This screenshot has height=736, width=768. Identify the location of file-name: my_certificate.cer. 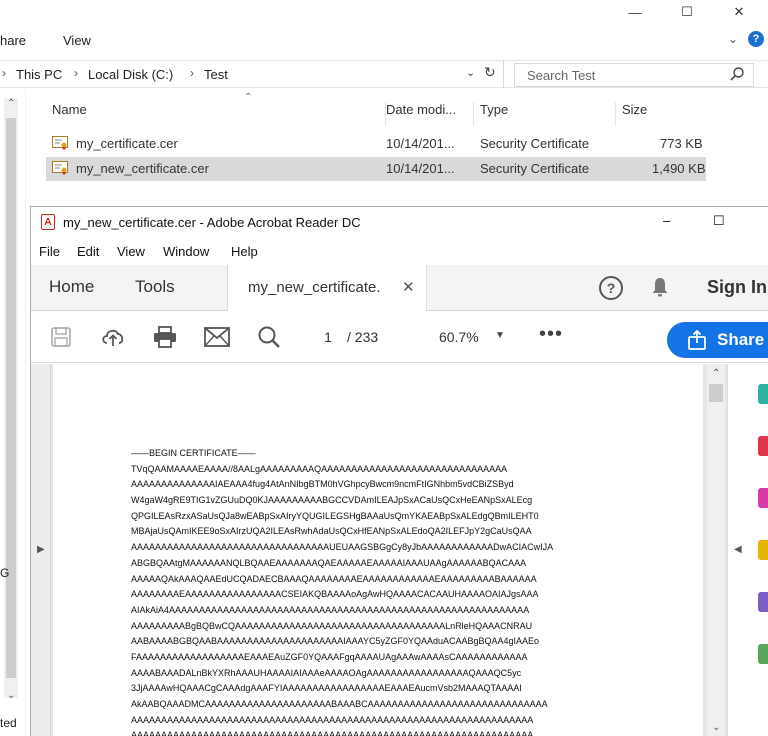
(127, 143).